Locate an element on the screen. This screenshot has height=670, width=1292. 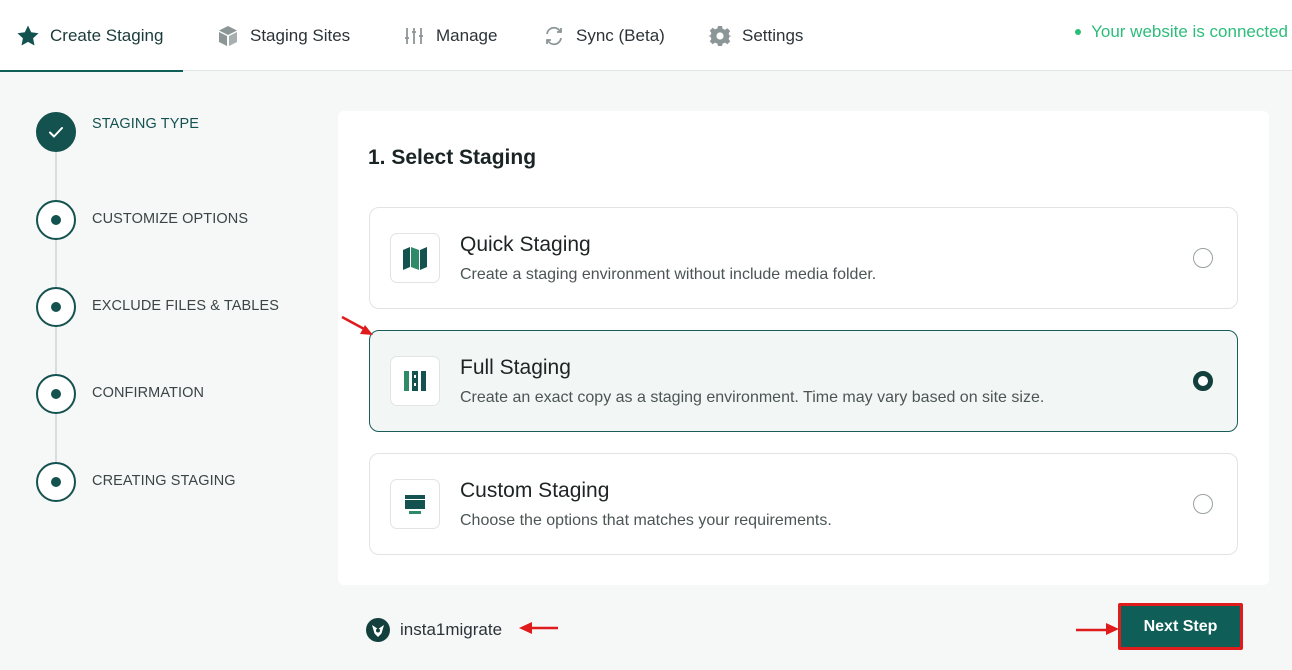
tab-label: Sync (Beta) is located at coordinates (620, 35).